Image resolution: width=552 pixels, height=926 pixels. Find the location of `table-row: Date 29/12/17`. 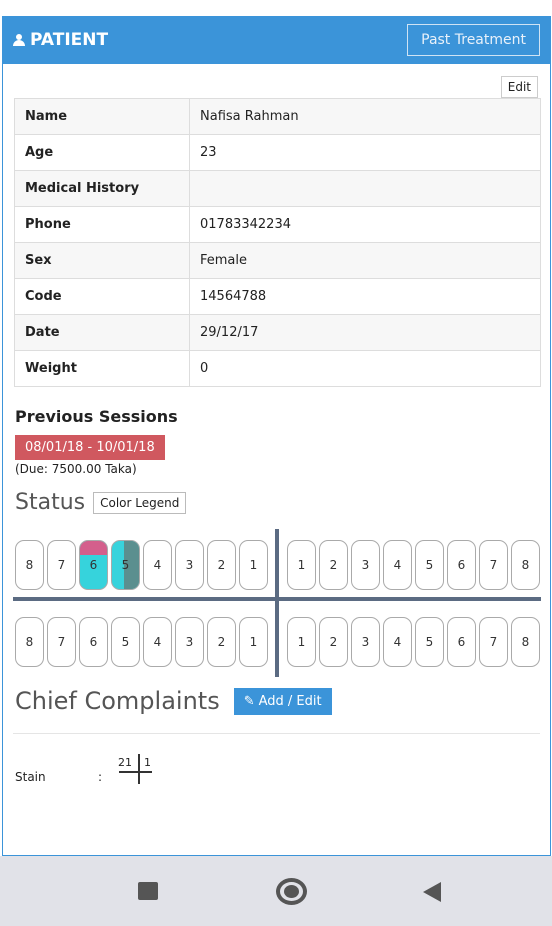

table-row: Date 29/12/17 is located at coordinates (277, 332).